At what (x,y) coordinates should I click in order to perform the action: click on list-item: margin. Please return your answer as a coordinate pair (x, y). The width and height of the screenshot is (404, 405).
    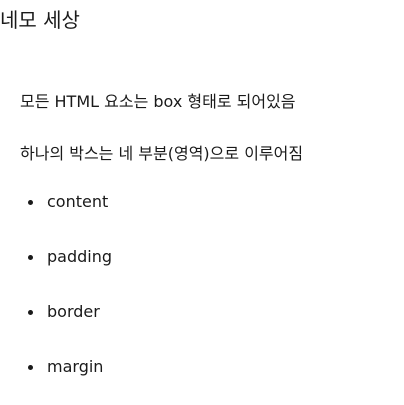
    Looking at the image, I should click on (65, 367).